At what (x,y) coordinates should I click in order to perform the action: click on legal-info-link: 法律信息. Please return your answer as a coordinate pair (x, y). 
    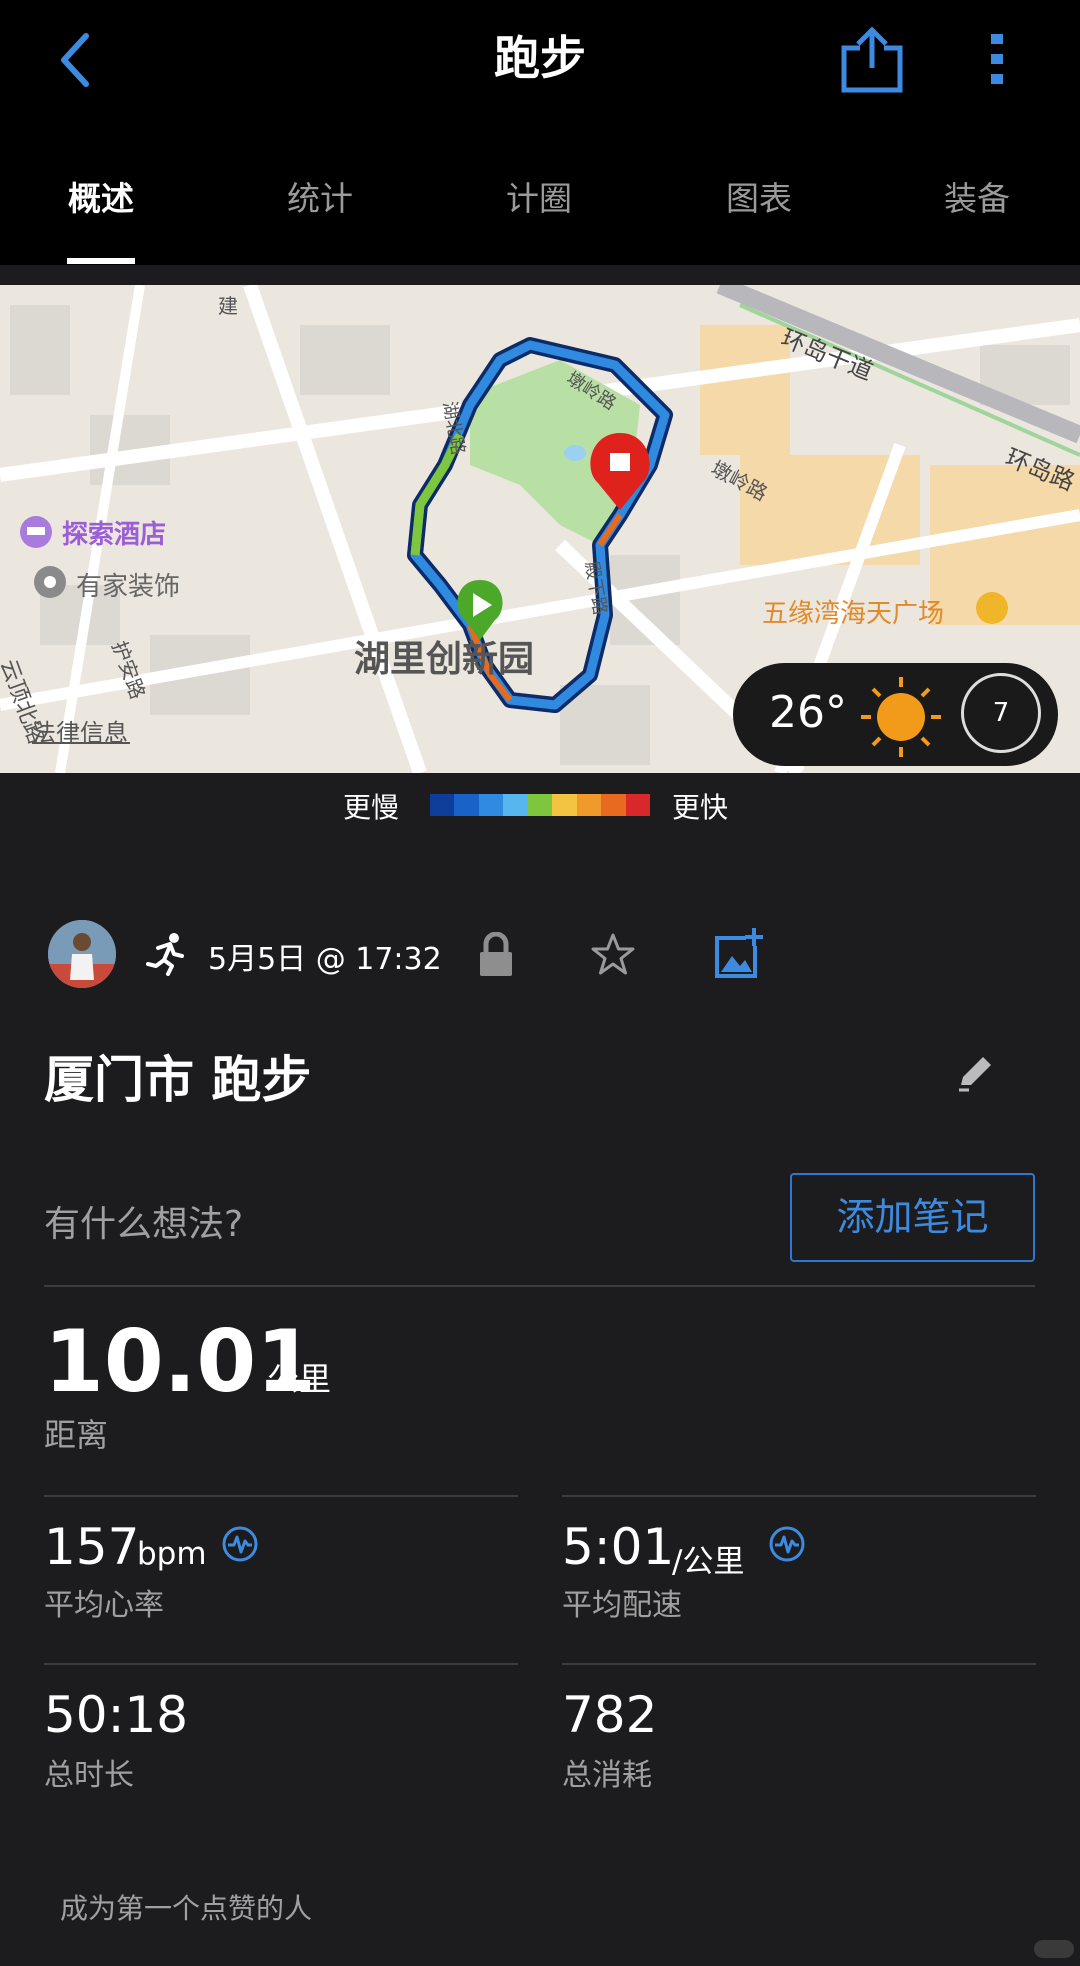
    Looking at the image, I should click on (80, 730).